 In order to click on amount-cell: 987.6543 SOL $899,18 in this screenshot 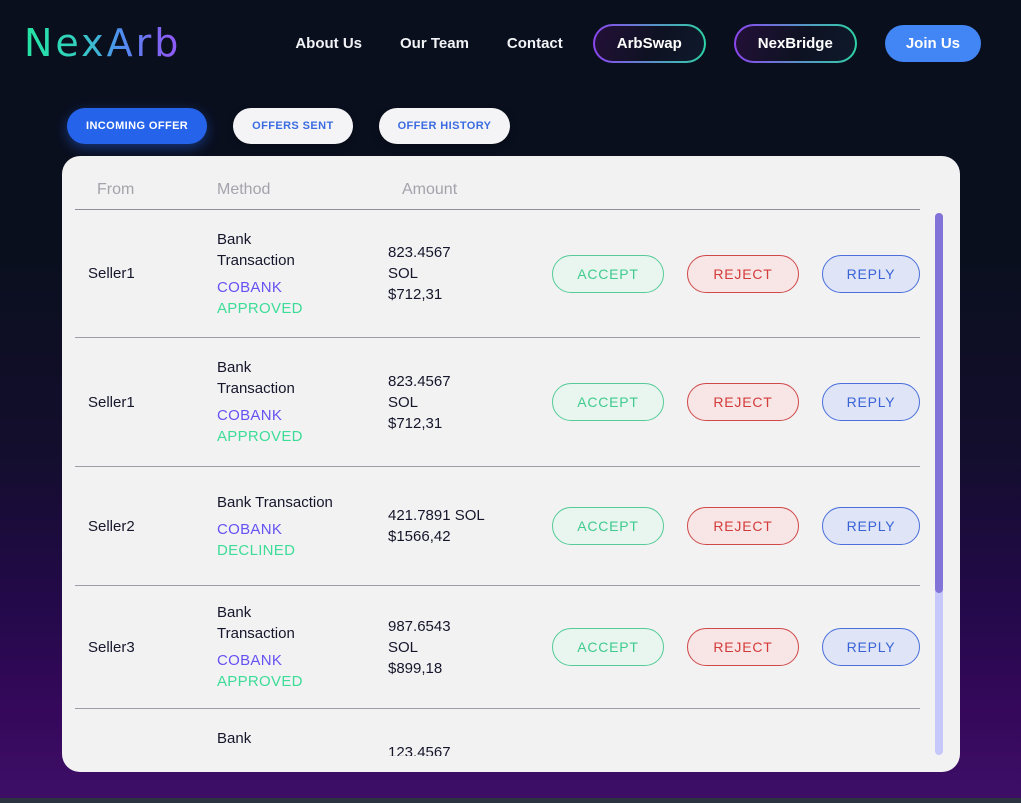, I will do `click(470, 647)`.